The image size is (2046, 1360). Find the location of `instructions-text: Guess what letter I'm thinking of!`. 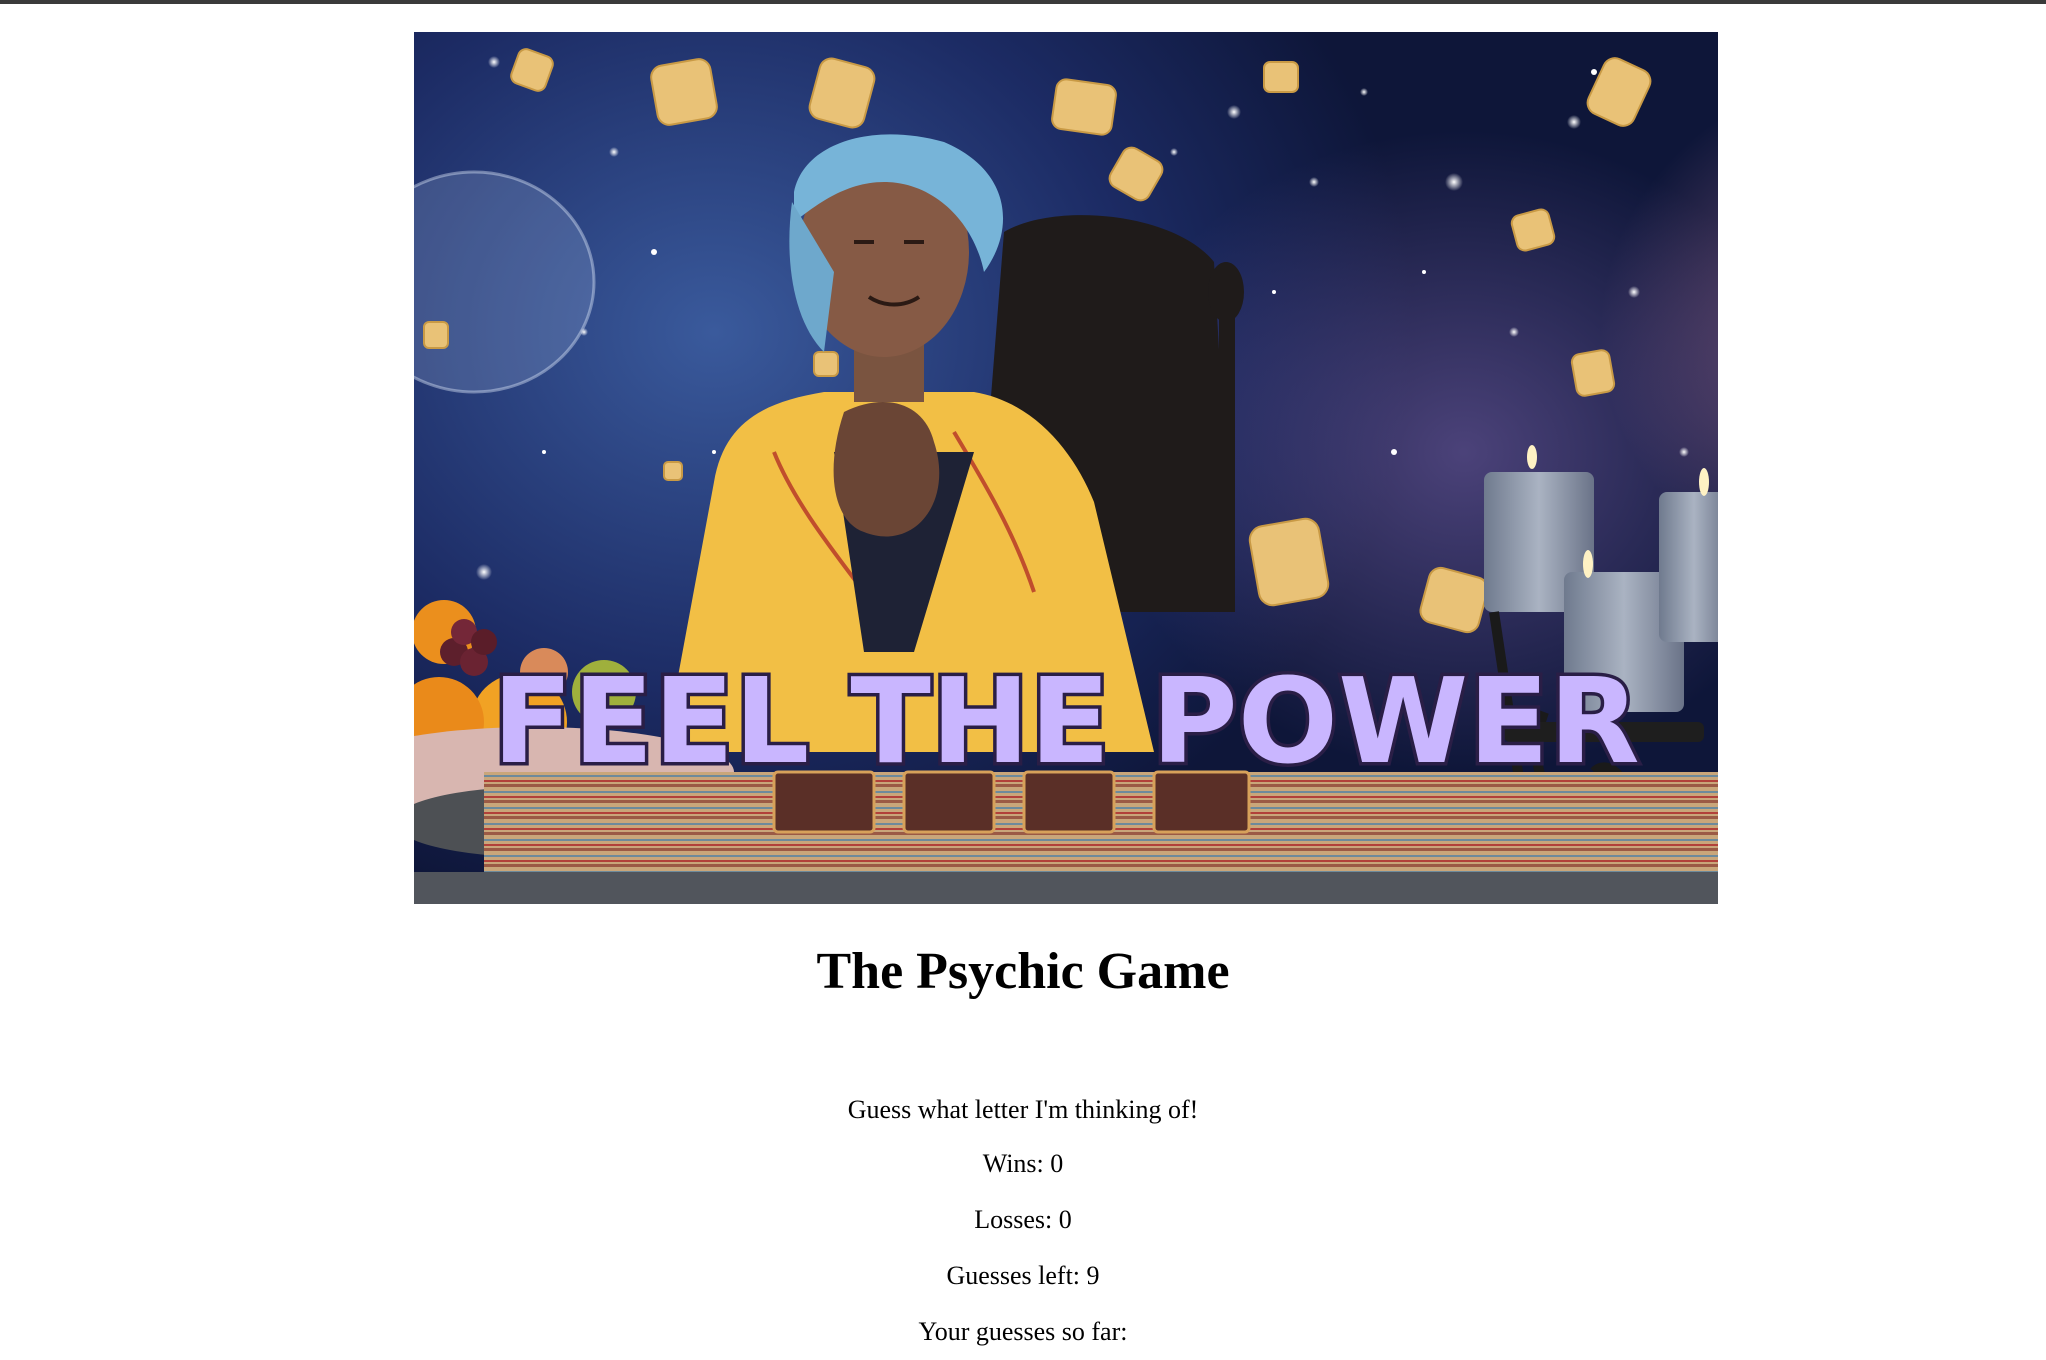

instructions-text: Guess what letter I'm thinking of! is located at coordinates (1023, 1109).